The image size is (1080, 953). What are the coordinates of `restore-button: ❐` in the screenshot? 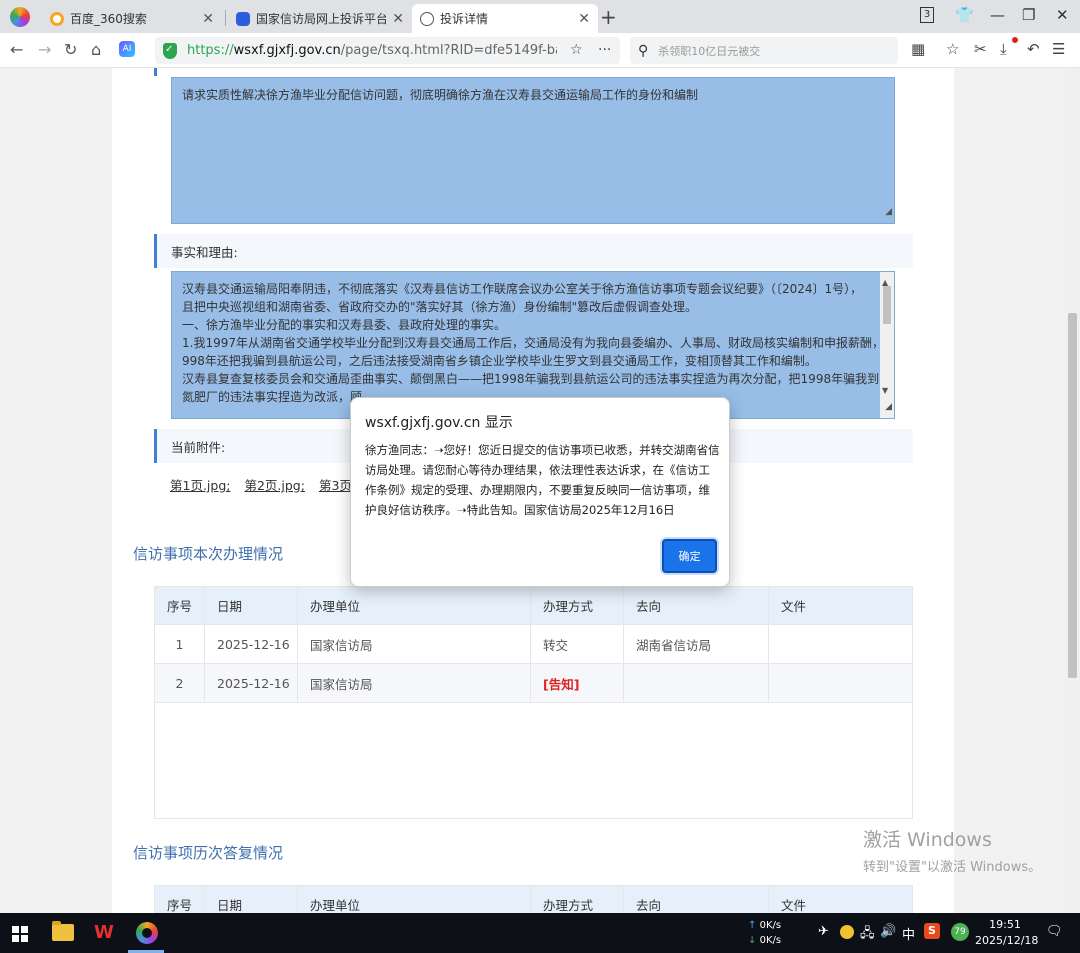 It's located at (1028, 15).